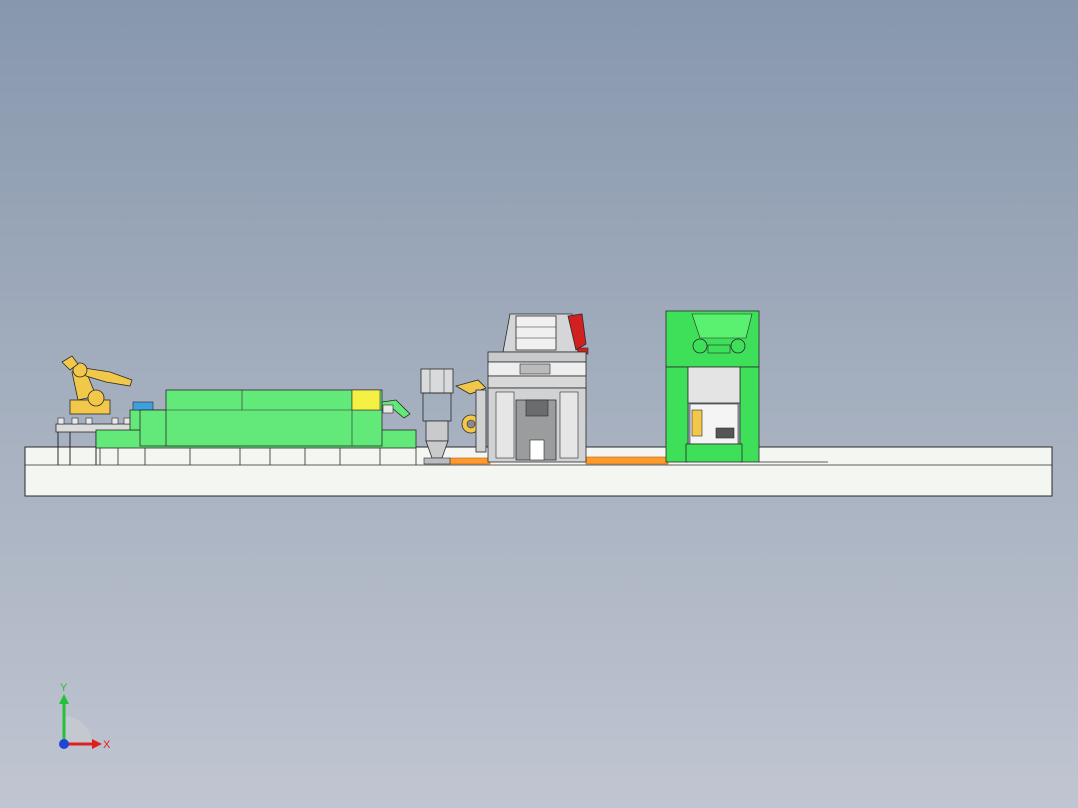 This screenshot has height=808, width=1078. I want to click on y-arrow-head-icon, so click(64, 699).